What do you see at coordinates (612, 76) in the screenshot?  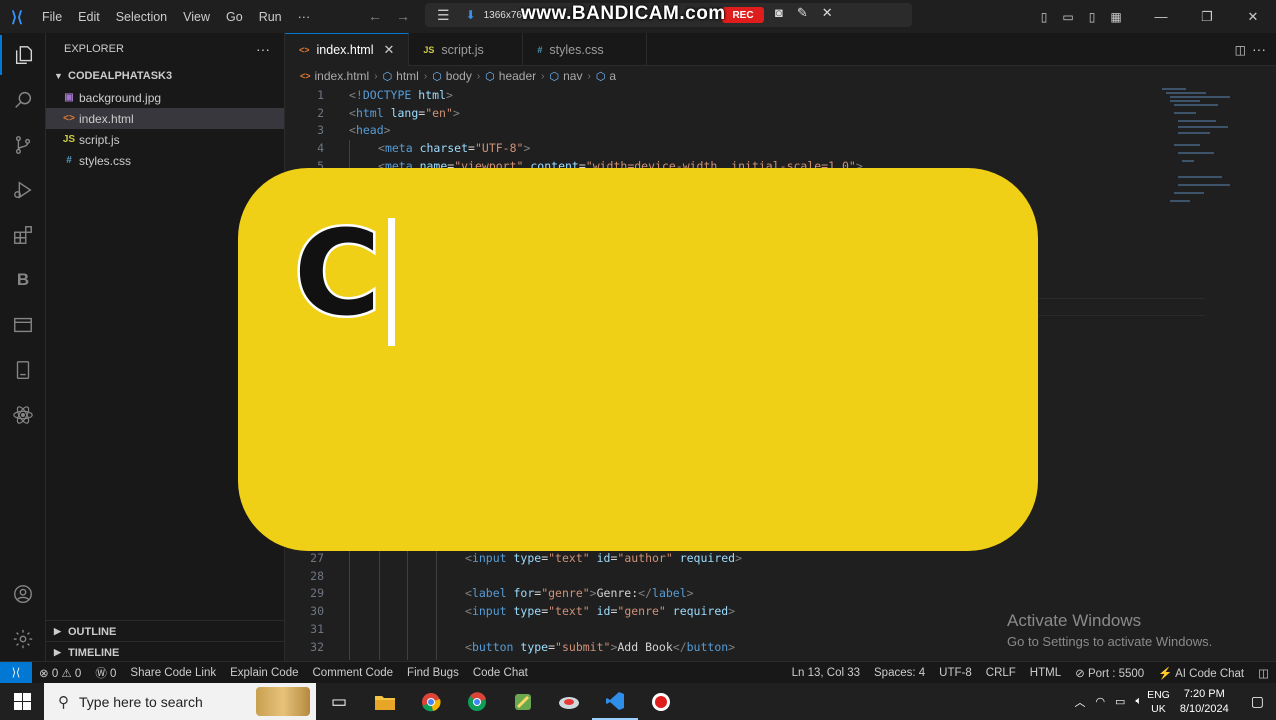 I see `breadcrumb-item: a` at bounding box center [612, 76].